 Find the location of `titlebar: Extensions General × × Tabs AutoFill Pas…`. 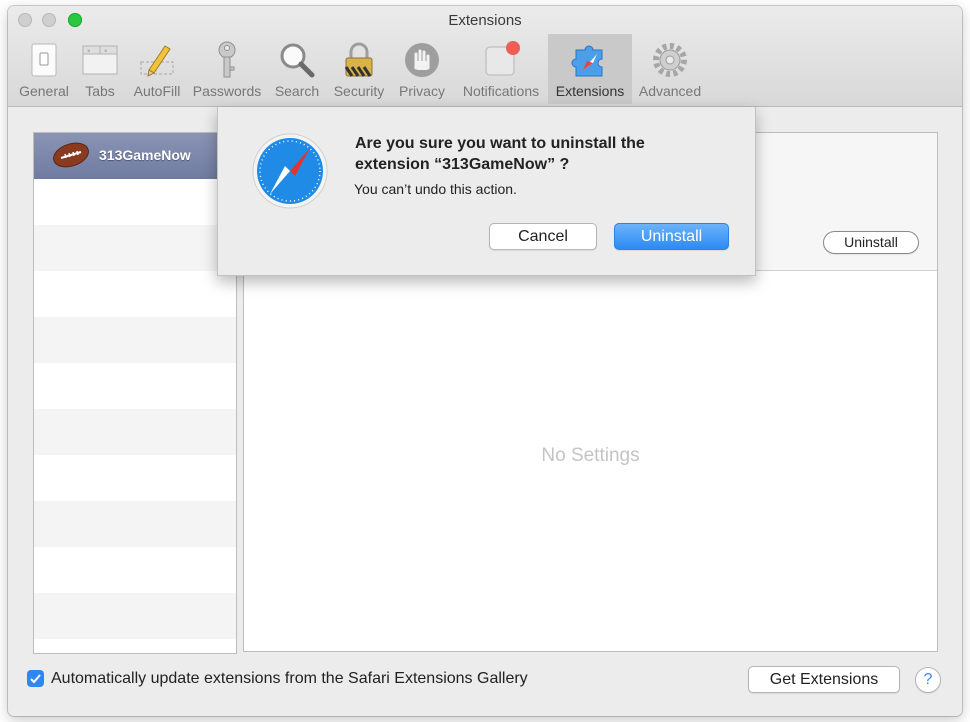

titlebar: Extensions General × × Tabs AutoFill Pas… is located at coordinates (485, 56).